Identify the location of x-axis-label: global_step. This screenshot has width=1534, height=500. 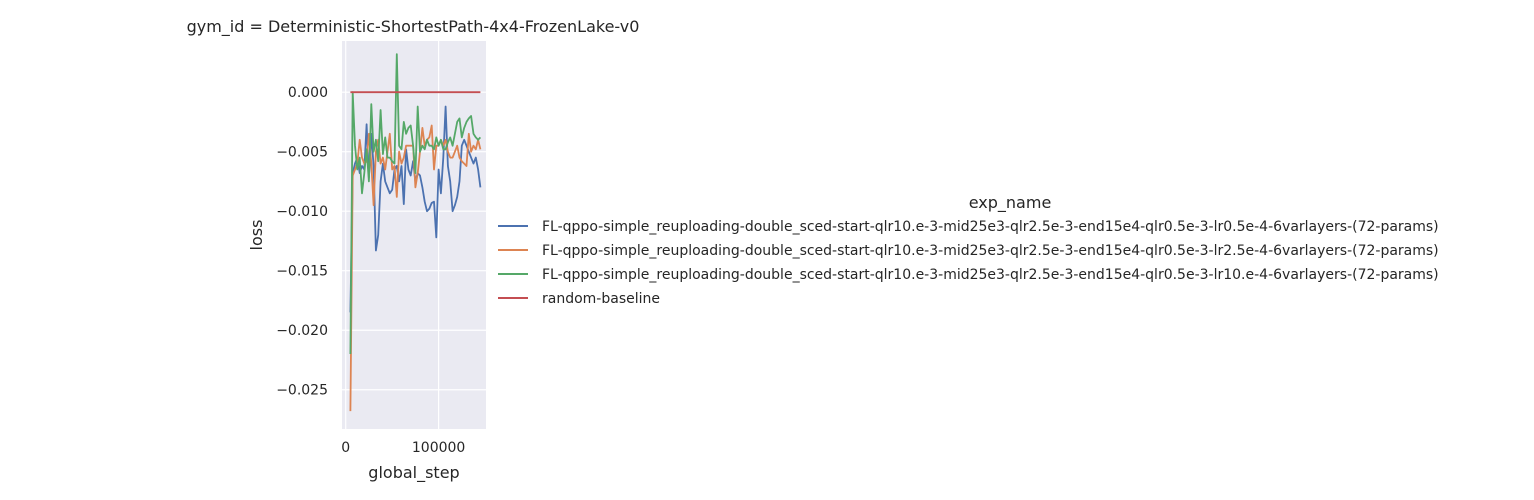
(413, 473).